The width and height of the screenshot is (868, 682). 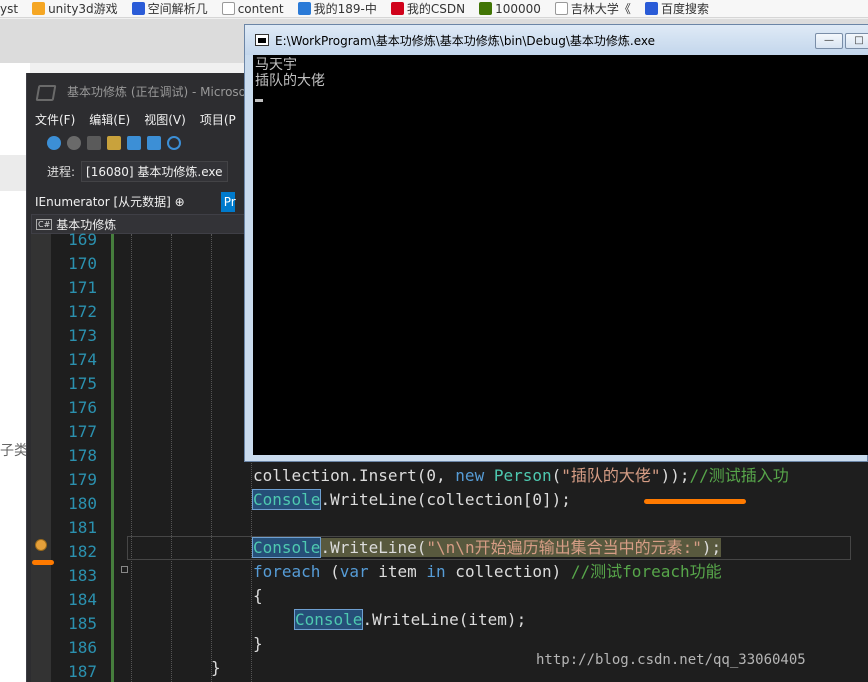 What do you see at coordinates (337, 8) in the screenshot?
I see `bookmark-189: 我的189-中` at bounding box center [337, 8].